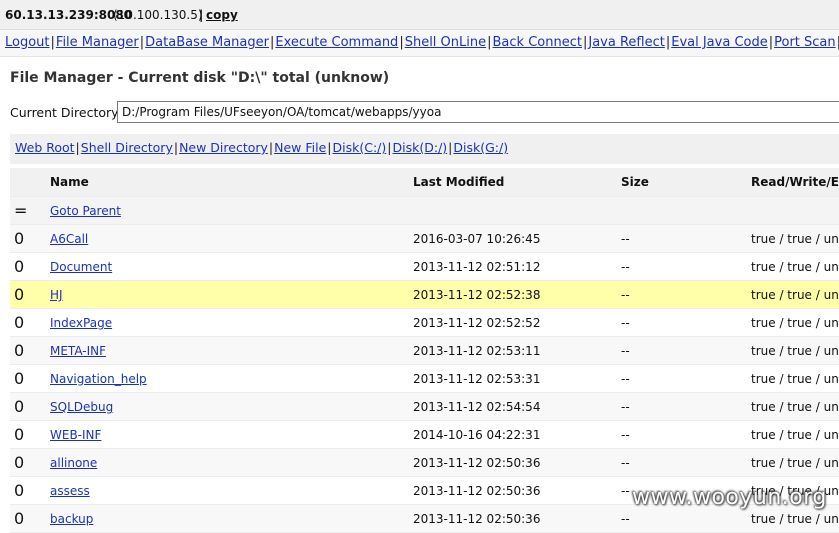 The image size is (839, 533). What do you see at coordinates (223, 147) in the screenshot?
I see `shortcut-new-directory: New Directory` at bounding box center [223, 147].